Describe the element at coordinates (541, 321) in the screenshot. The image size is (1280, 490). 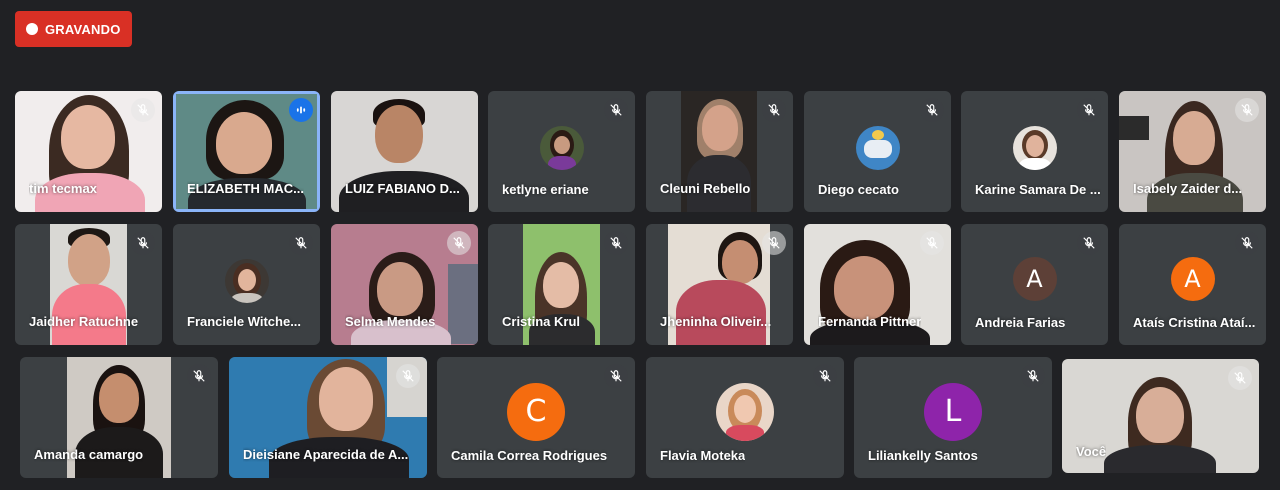
I see `participant-name: Cristina Krul` at that location.